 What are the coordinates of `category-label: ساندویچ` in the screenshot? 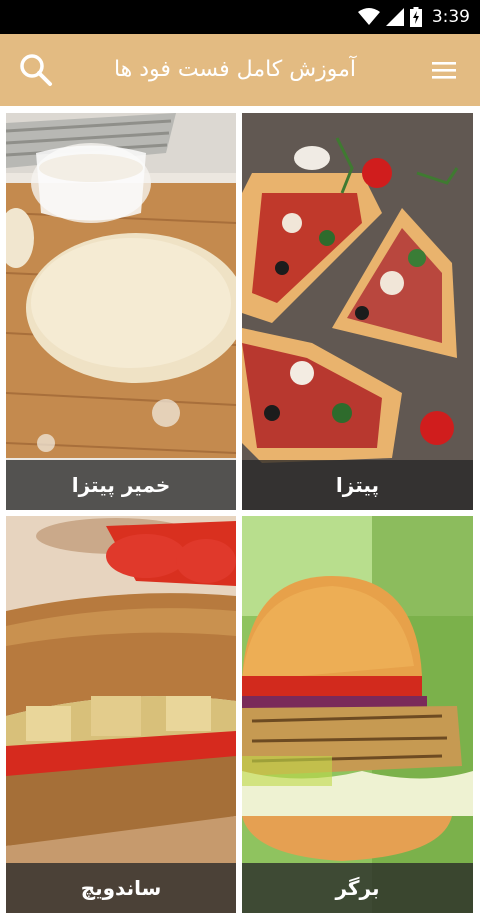 It's located at (121, 888).